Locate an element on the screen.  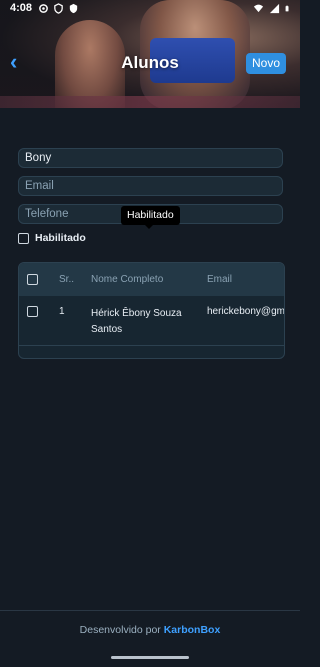
enabled-checkbox-row: Habilitado is located at coordinates (52, 238).